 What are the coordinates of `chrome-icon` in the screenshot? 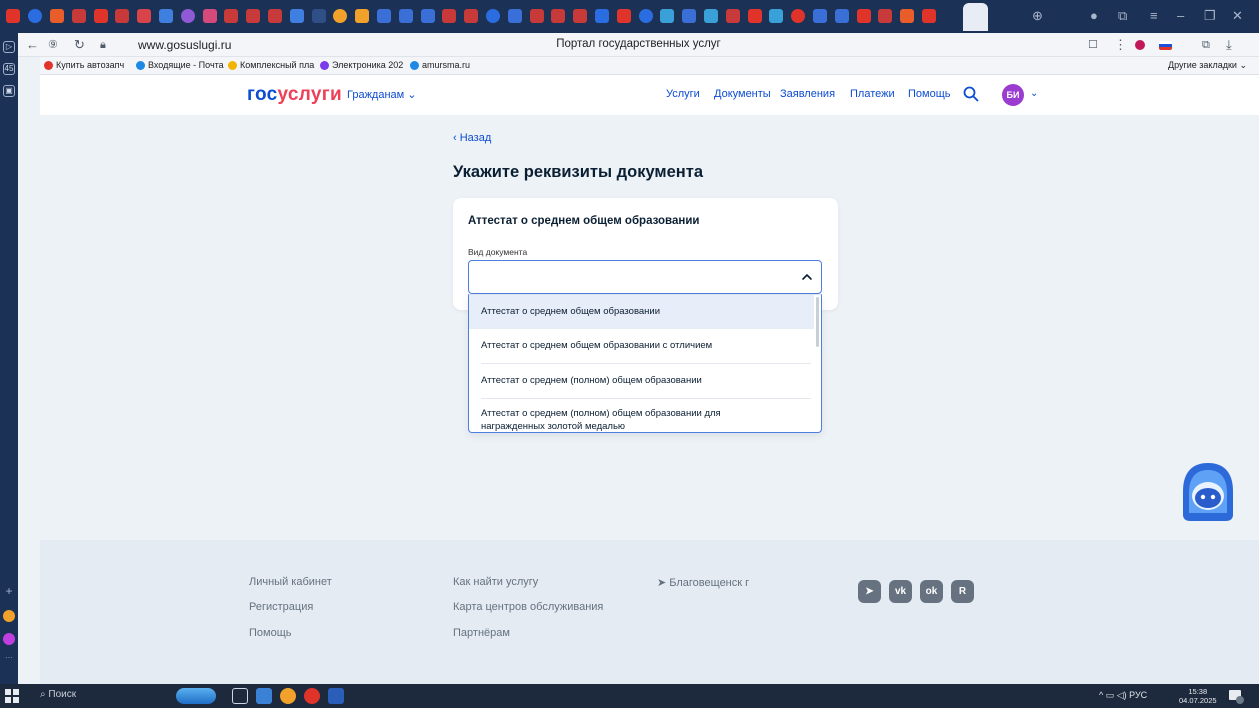 It's located at (288, 696).